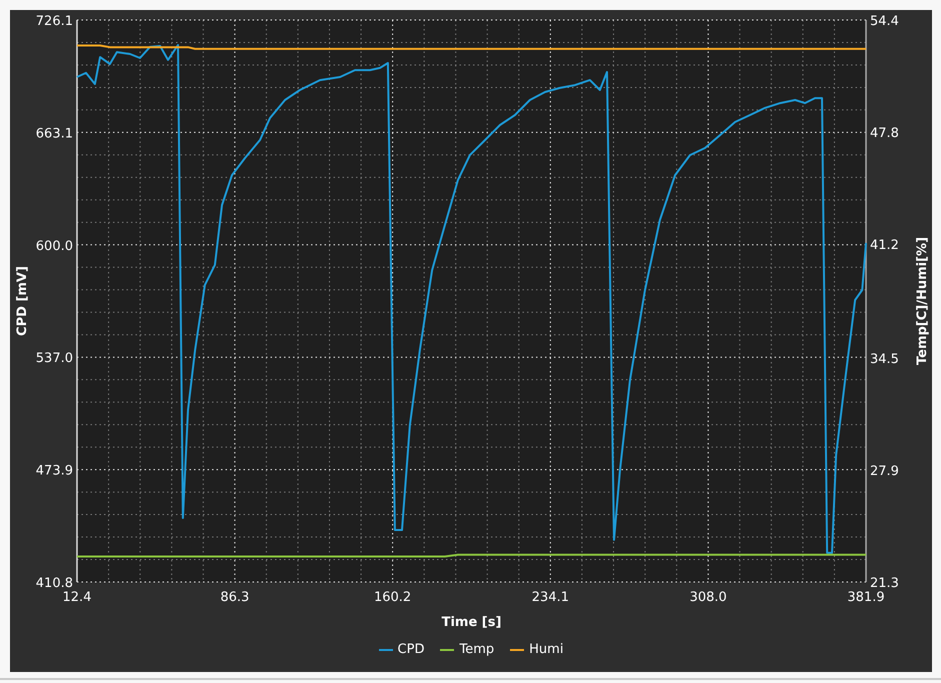 This screenshot has height=683, width=941. What do you see at coordinates (884, 583) in the screenshot?
I see `axis-tick-label: 21.3` at bounding box center [884, 583].